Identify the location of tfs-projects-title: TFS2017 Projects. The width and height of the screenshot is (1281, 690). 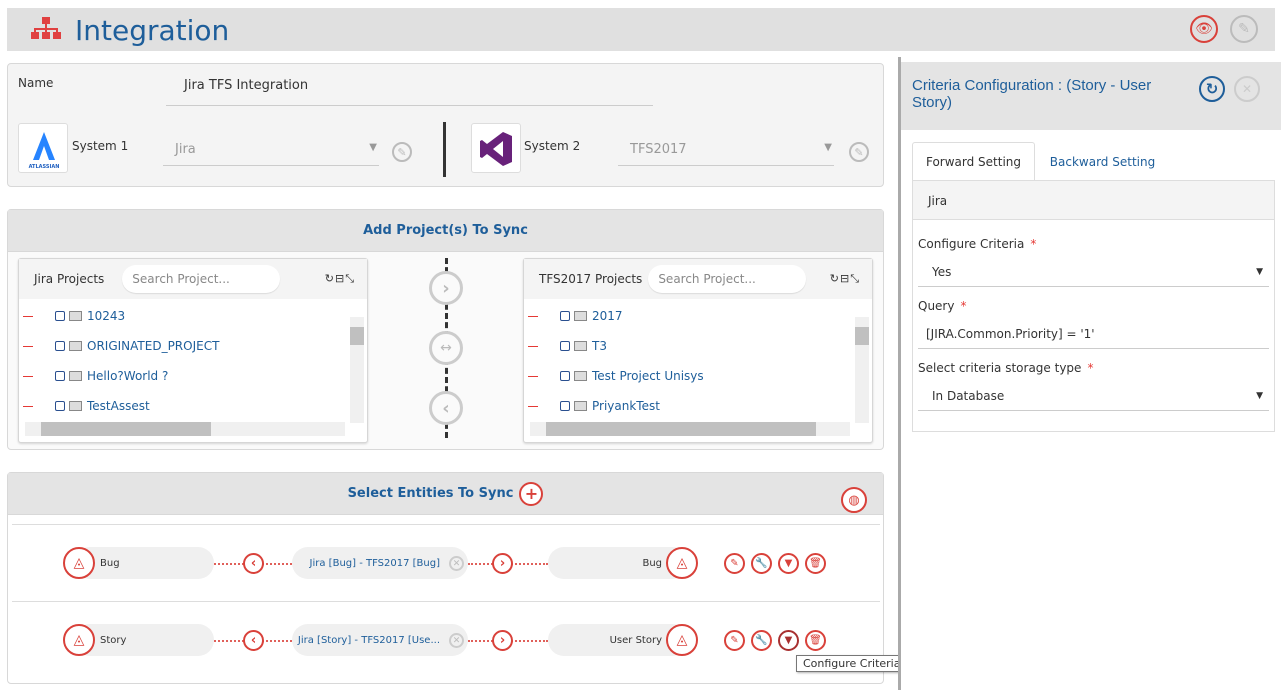
(591, 279).